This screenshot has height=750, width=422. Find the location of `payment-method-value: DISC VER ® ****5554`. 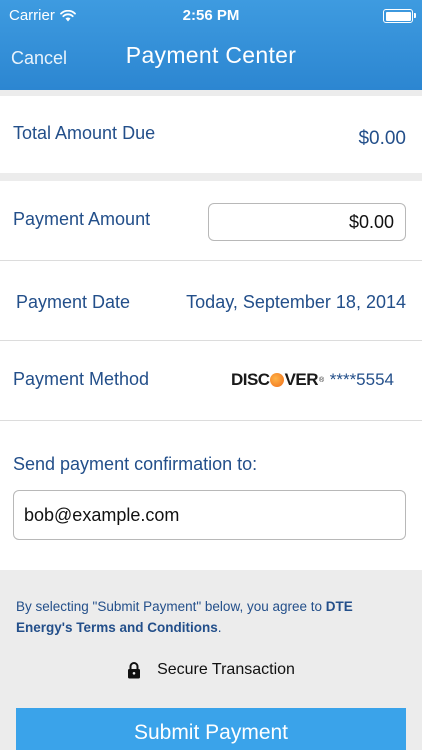

payment-method-value: DISC VER ® ****5554 is located at coordinates (312, 380).